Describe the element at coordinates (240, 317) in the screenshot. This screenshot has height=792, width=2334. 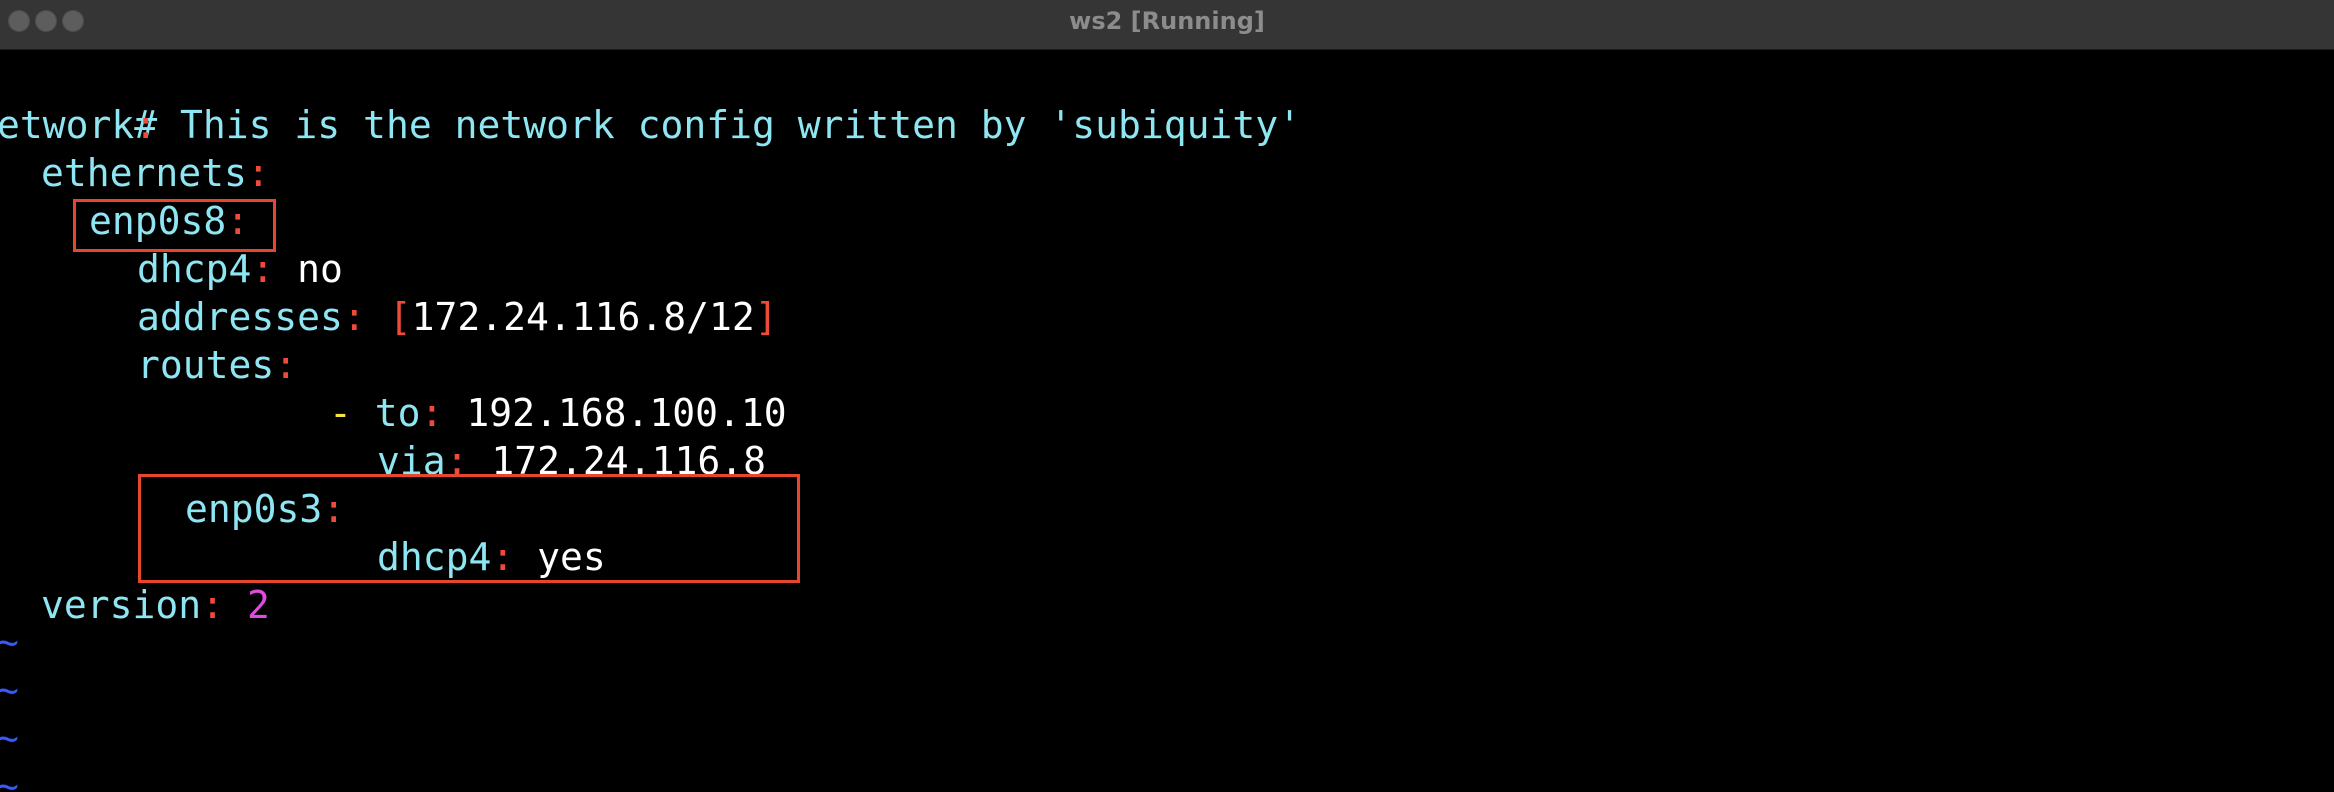
I see `addresses-key: addresses` at that location.